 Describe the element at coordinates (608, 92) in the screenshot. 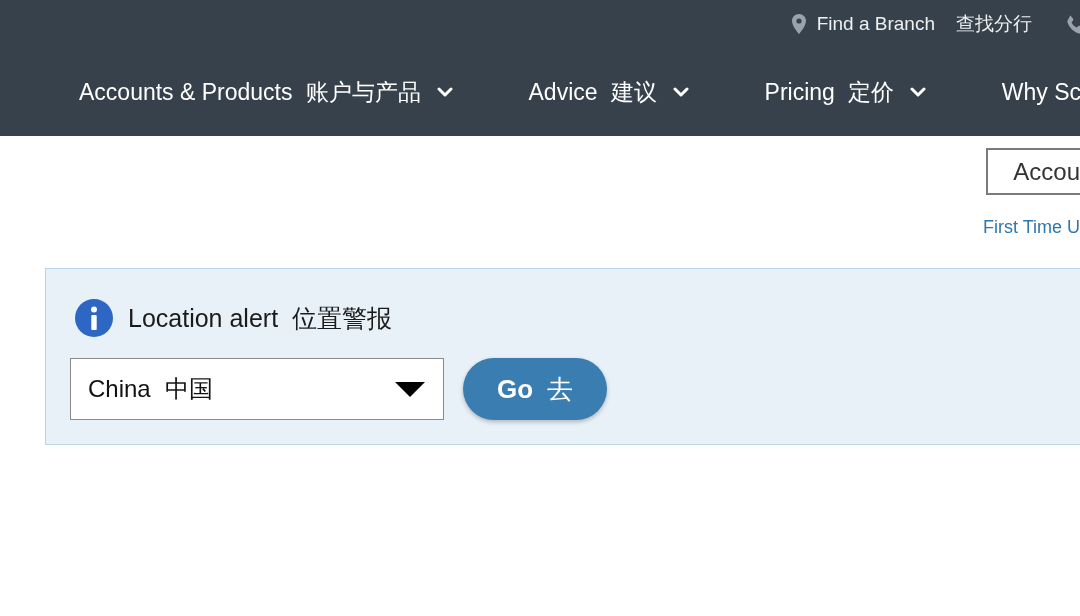

I see `nav-menu-link: Advice 建议` at that location.